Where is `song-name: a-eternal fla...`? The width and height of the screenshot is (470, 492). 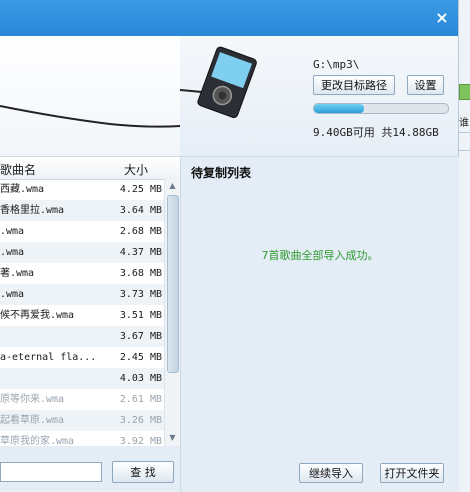 song-name: a-eternal fla... is located at coordinates (48, 357).